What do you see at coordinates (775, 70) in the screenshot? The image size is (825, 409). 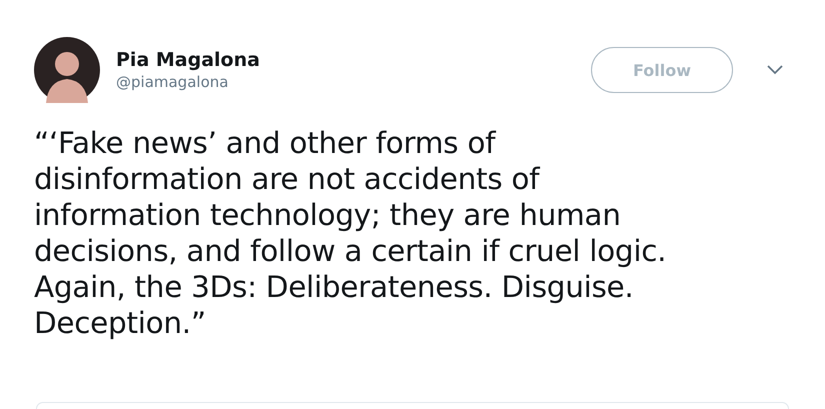 I see `caret-icon` at bounding box center [775, 70].